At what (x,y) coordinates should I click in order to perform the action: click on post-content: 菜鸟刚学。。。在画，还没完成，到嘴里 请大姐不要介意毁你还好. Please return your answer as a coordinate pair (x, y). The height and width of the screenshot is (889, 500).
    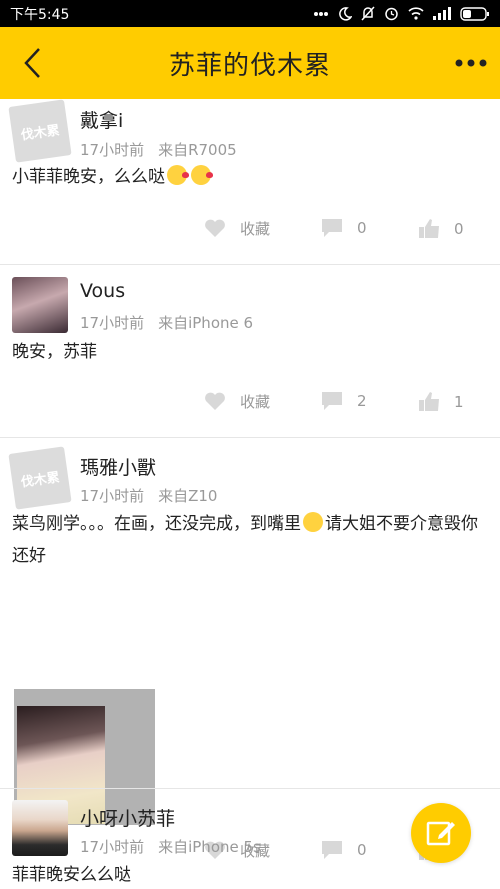
    Looking at the image, I should click on (250, 540).